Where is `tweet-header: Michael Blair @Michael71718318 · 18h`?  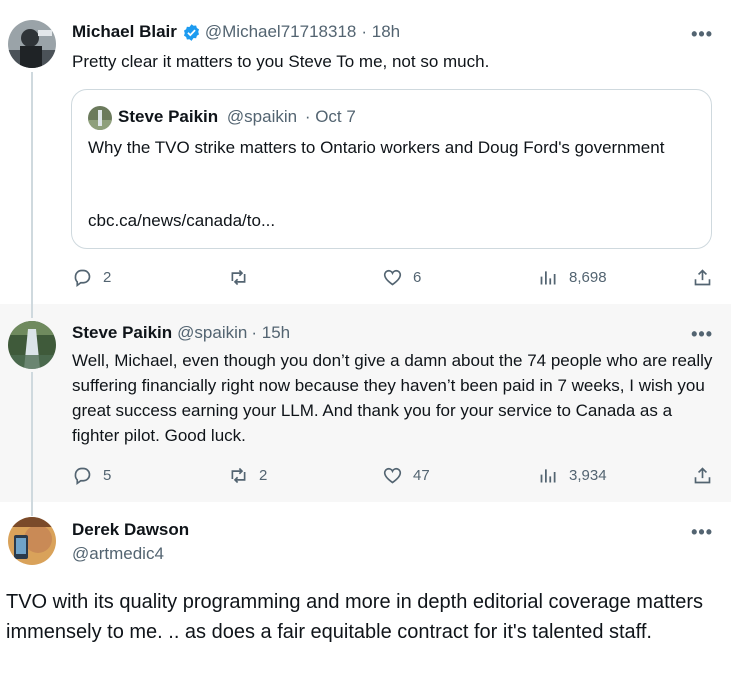 tweet-header: Michael Blair @Michael71718318 · 18h is located at coordinates (236, 32).